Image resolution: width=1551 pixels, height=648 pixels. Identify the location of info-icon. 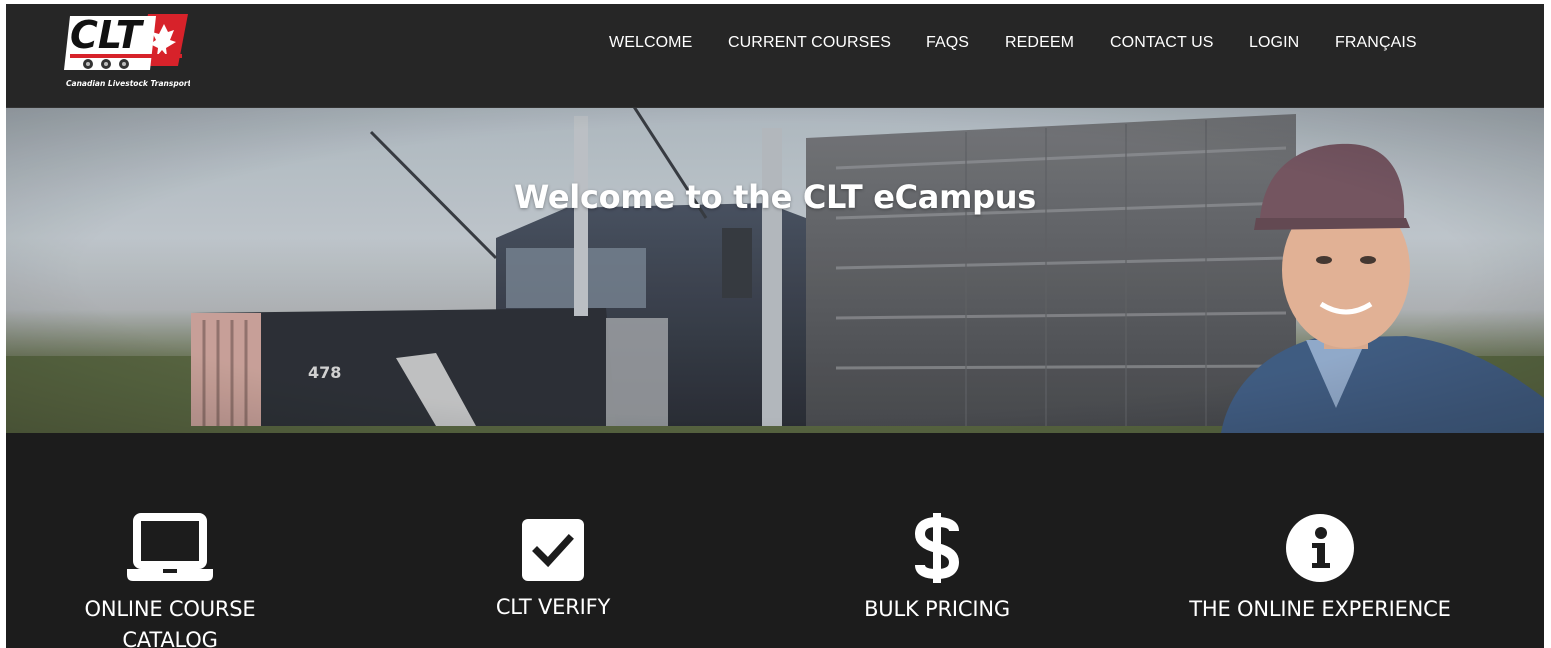
(1320, 550).